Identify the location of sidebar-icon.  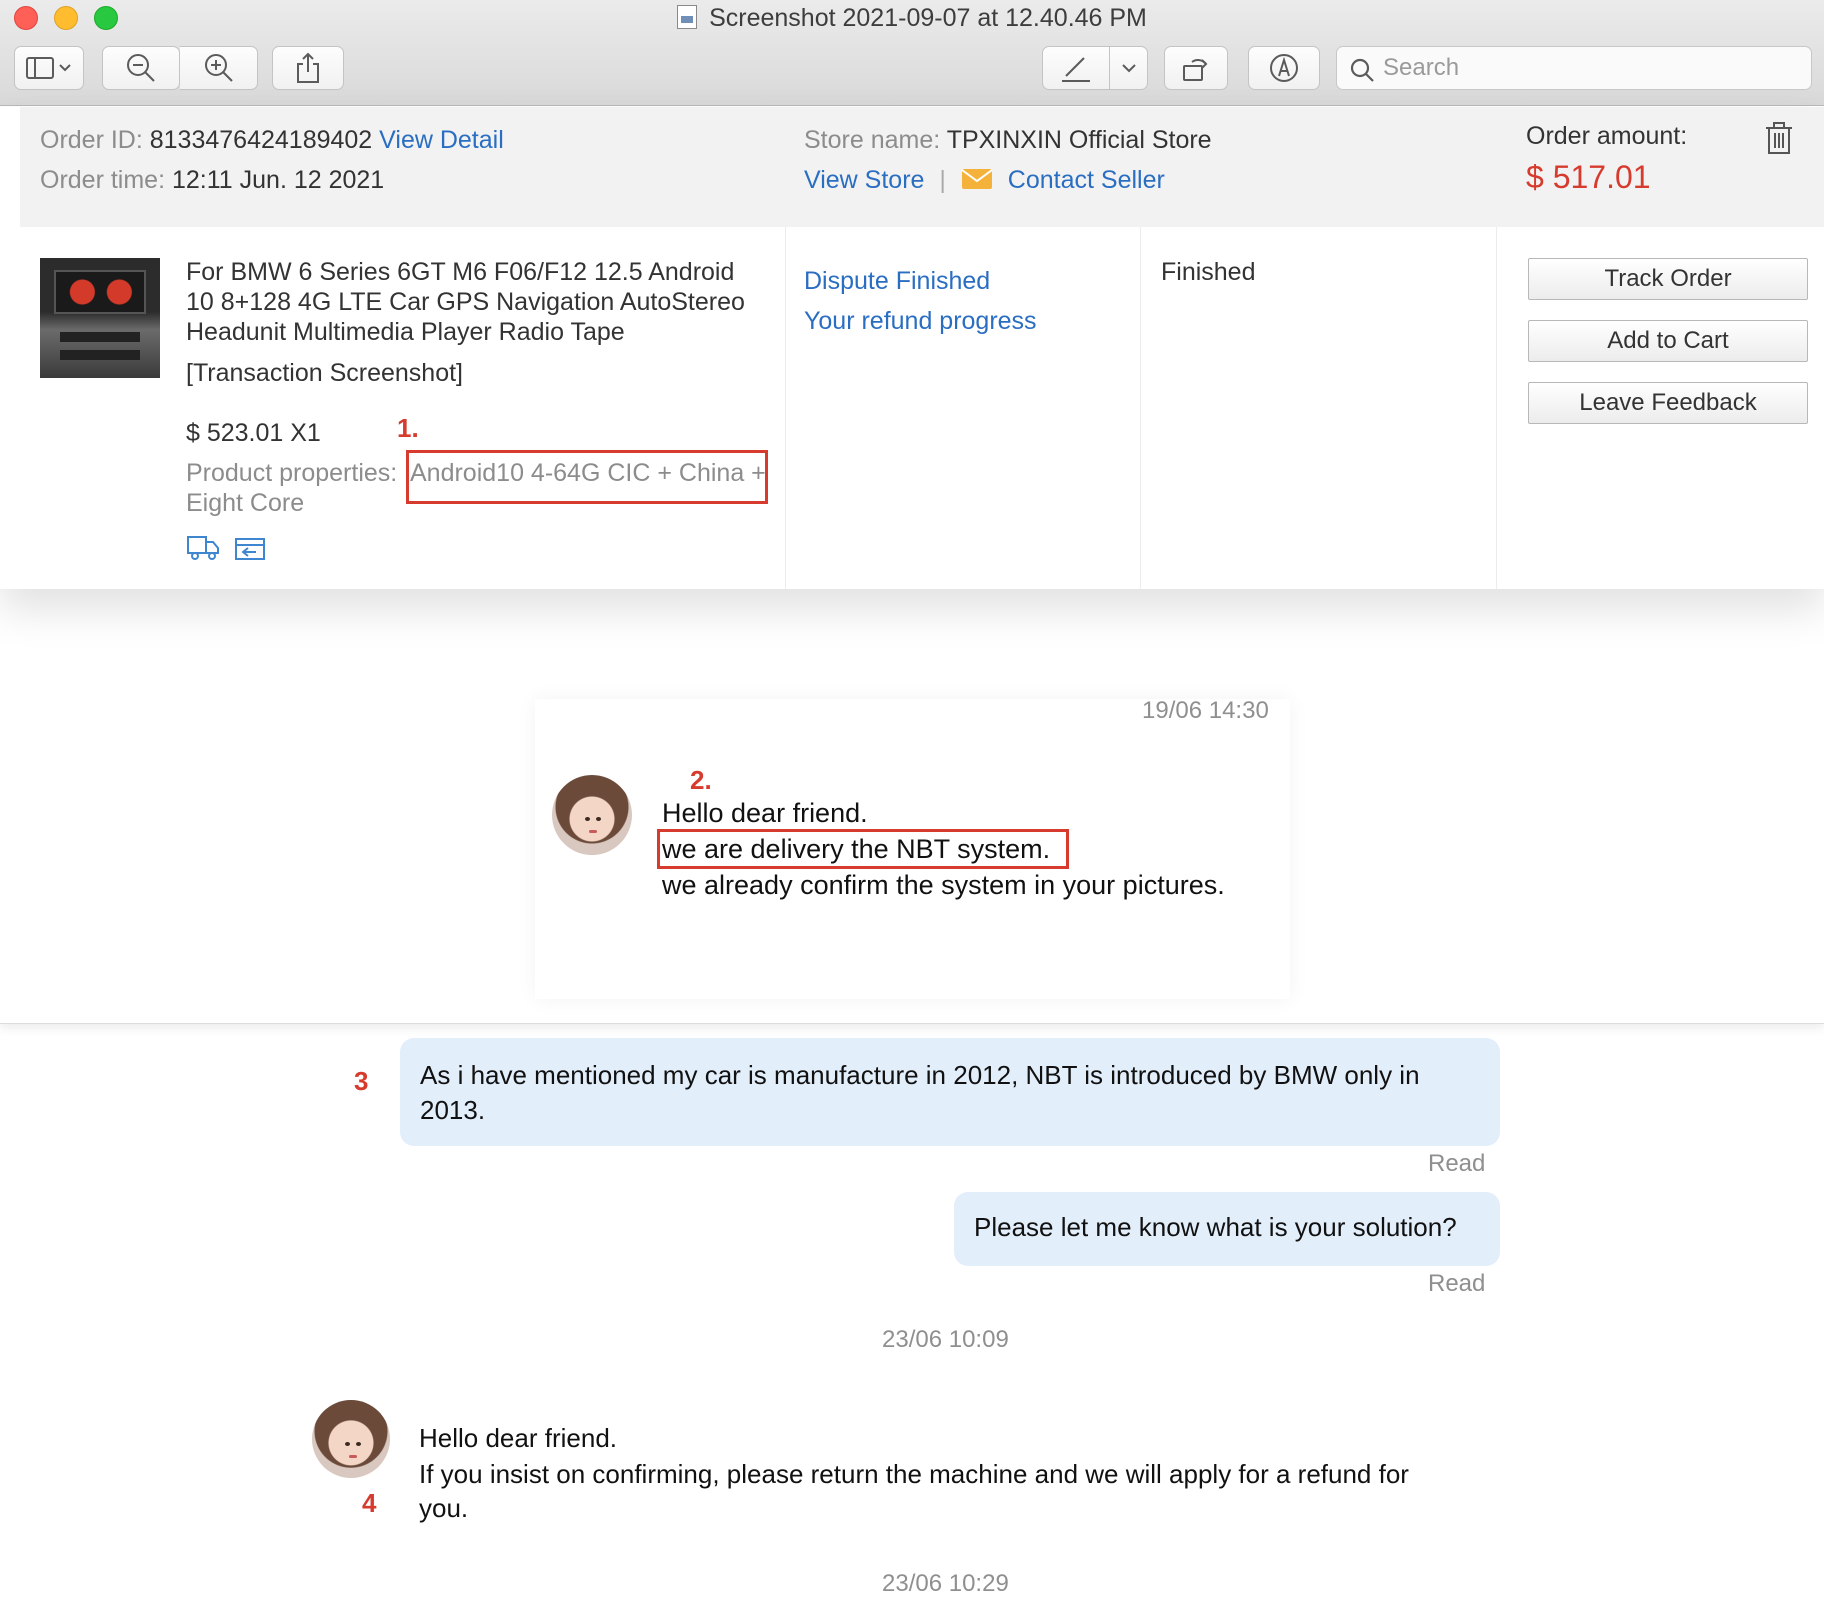
(48, 68).